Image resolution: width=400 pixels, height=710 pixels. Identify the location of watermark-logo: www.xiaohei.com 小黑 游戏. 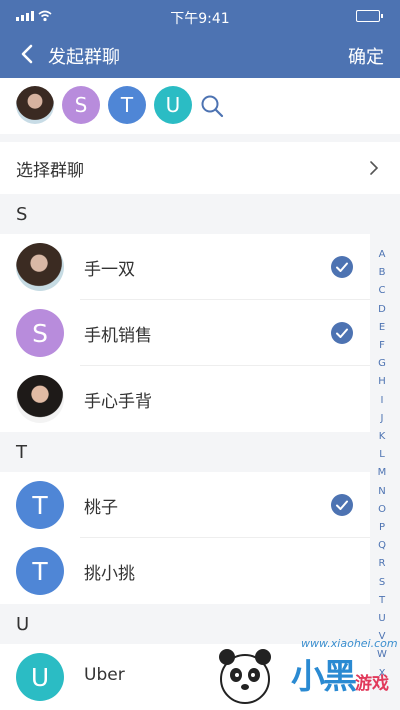
(302, 672).